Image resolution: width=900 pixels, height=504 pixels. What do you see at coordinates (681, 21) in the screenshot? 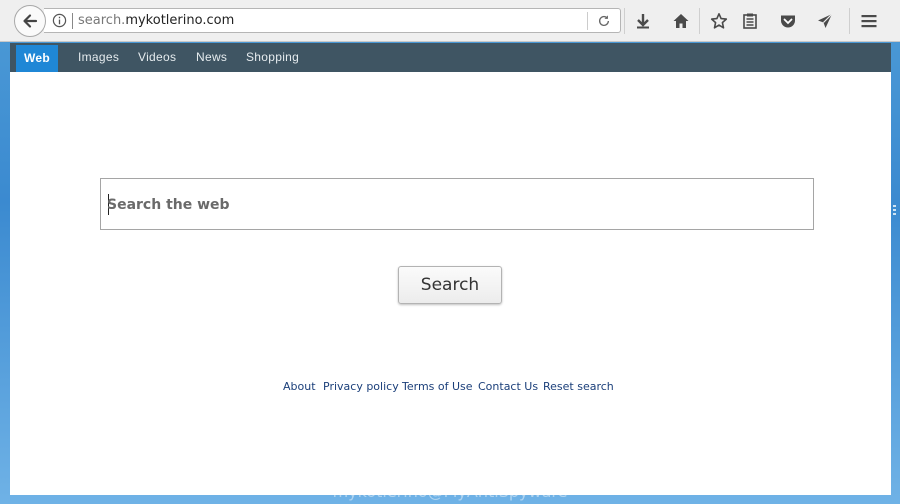
I see `home-icon` at bounding box center [681, 21].